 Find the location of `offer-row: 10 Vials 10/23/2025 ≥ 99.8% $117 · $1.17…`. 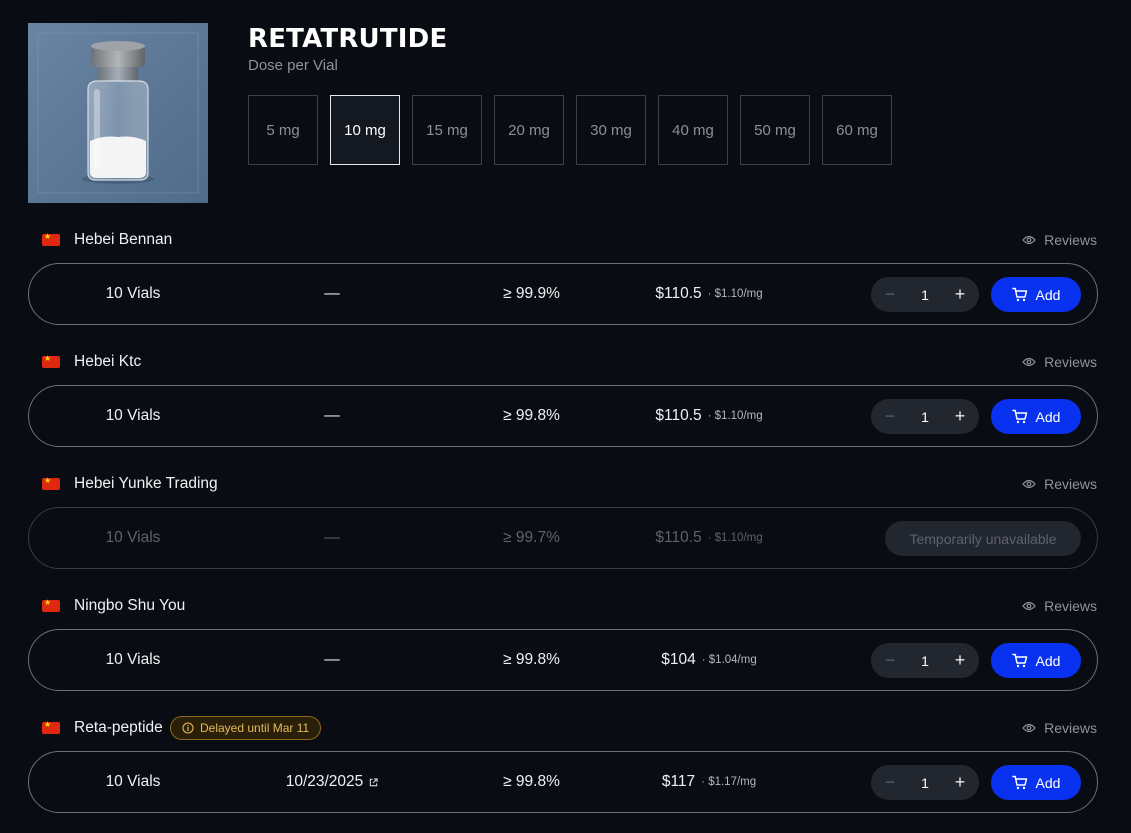

offer-row: 10 Vials 10/23/2025 ≥ 99.8% $117 · $1.17… is located at coordinates (563, 782).